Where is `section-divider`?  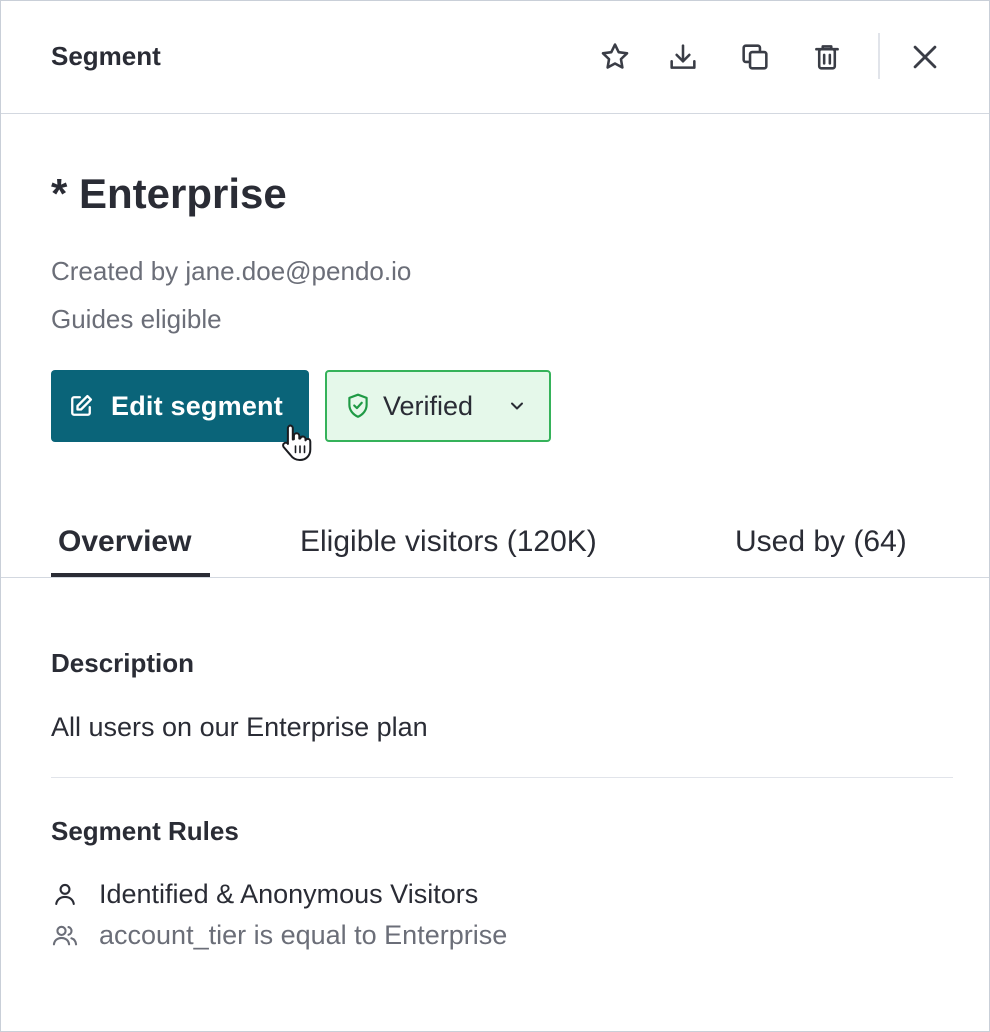 section-divider is located at coordinates (502, 777).